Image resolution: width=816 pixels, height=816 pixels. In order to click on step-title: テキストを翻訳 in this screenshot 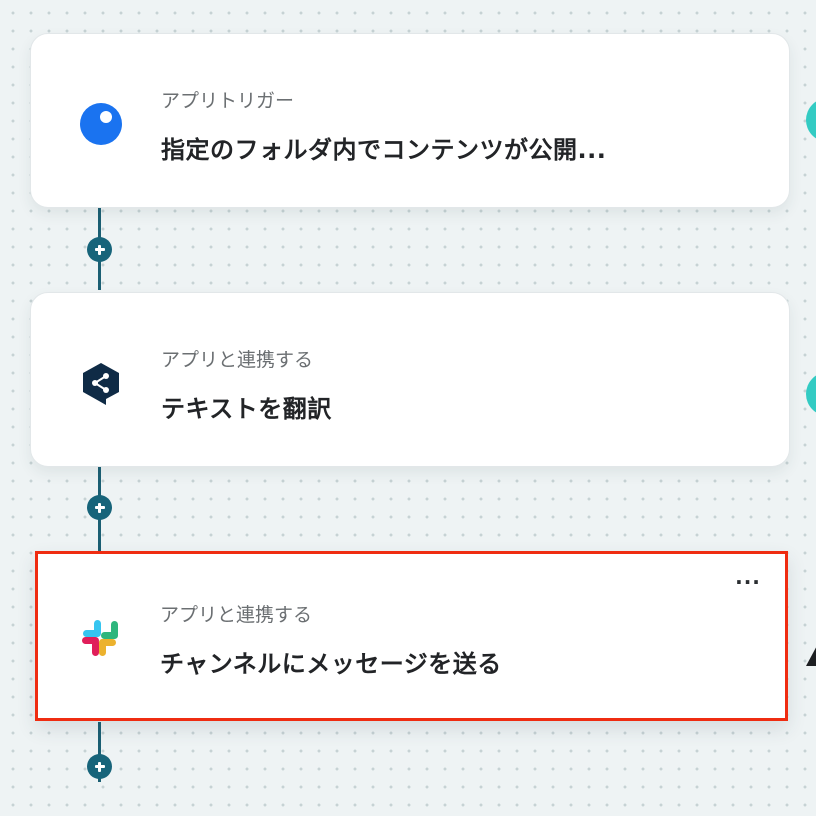, I will do `click(246, 409)`.